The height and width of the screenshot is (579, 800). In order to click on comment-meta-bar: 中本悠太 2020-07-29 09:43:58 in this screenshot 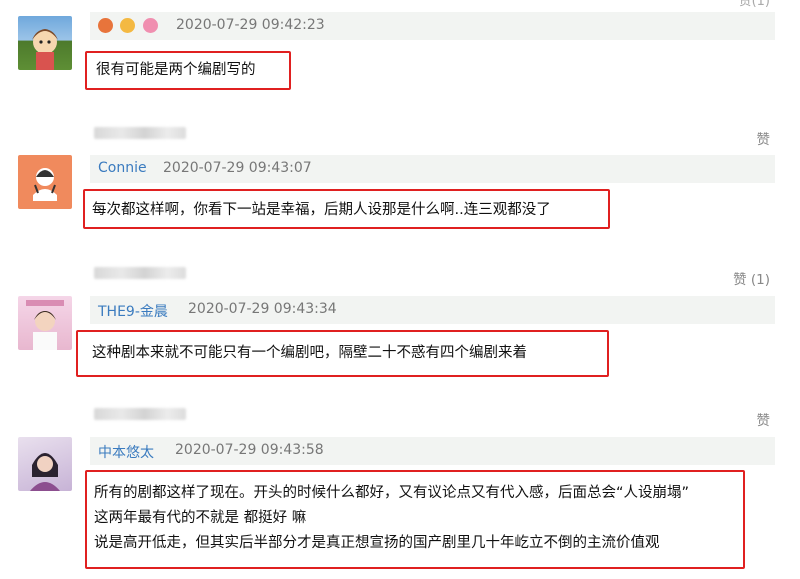, I will do `click(432, 451)`.